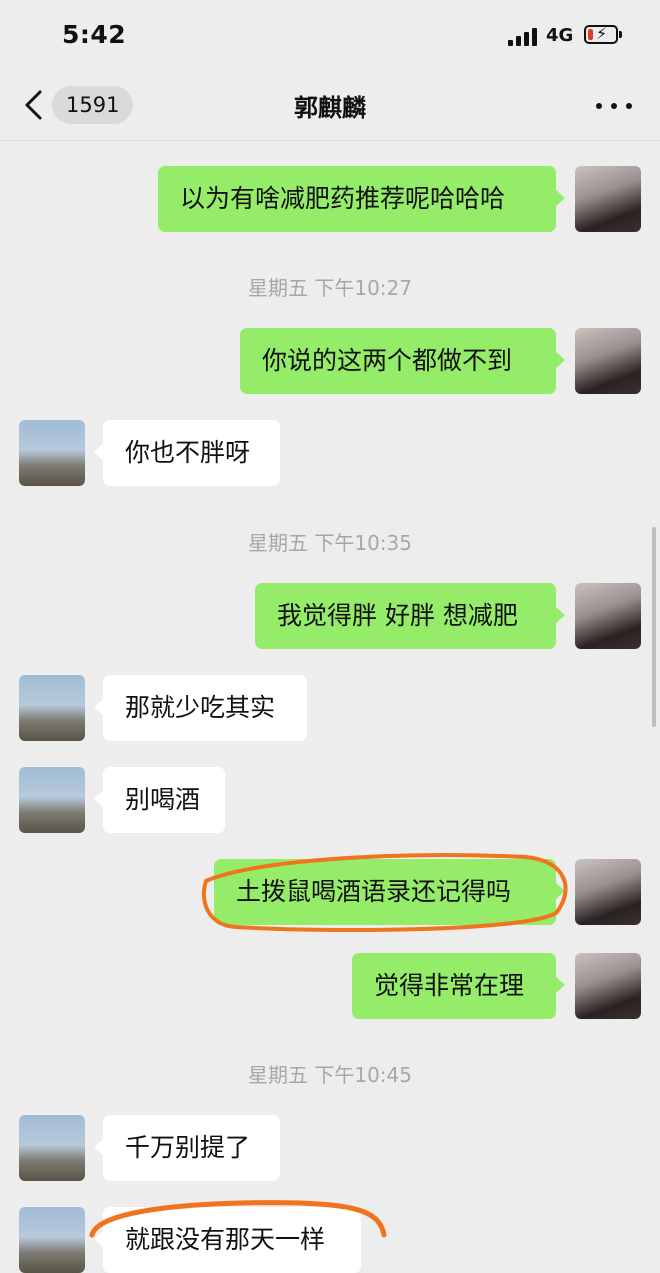 This screenshot has height=1273, width=660. What do you see at coordinates (187, 453) in the screenshot?
I see `message-bubble-contact: 你也不胖呀` at bounding box center [187, 453].